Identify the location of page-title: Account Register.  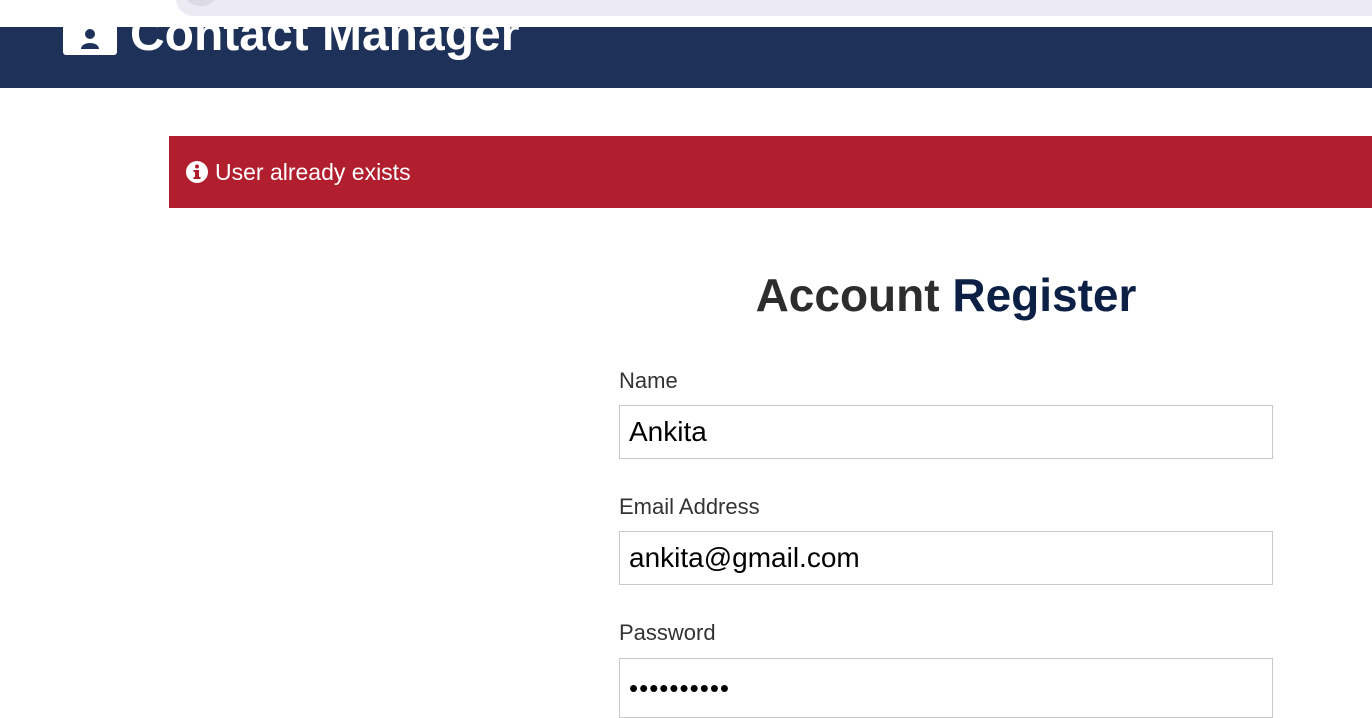
(946, 295).